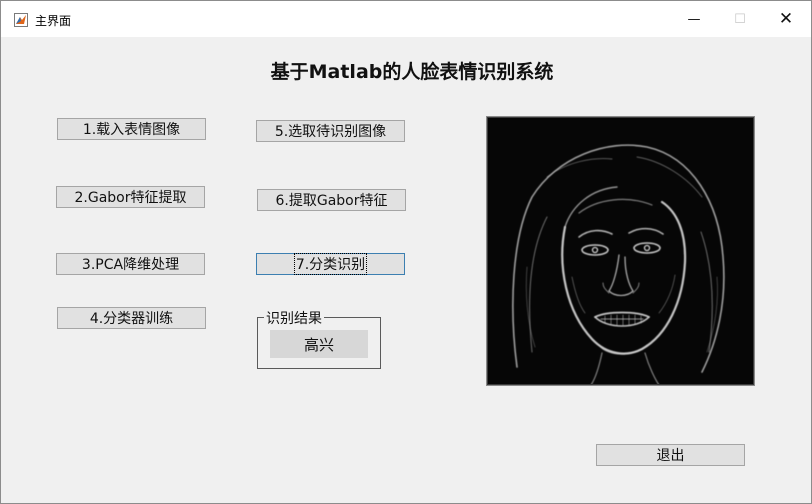  What do you see at coordinates (53, 21) in the screenshot?
I see `window-title: 主界面` at bounding box center [53, 21].